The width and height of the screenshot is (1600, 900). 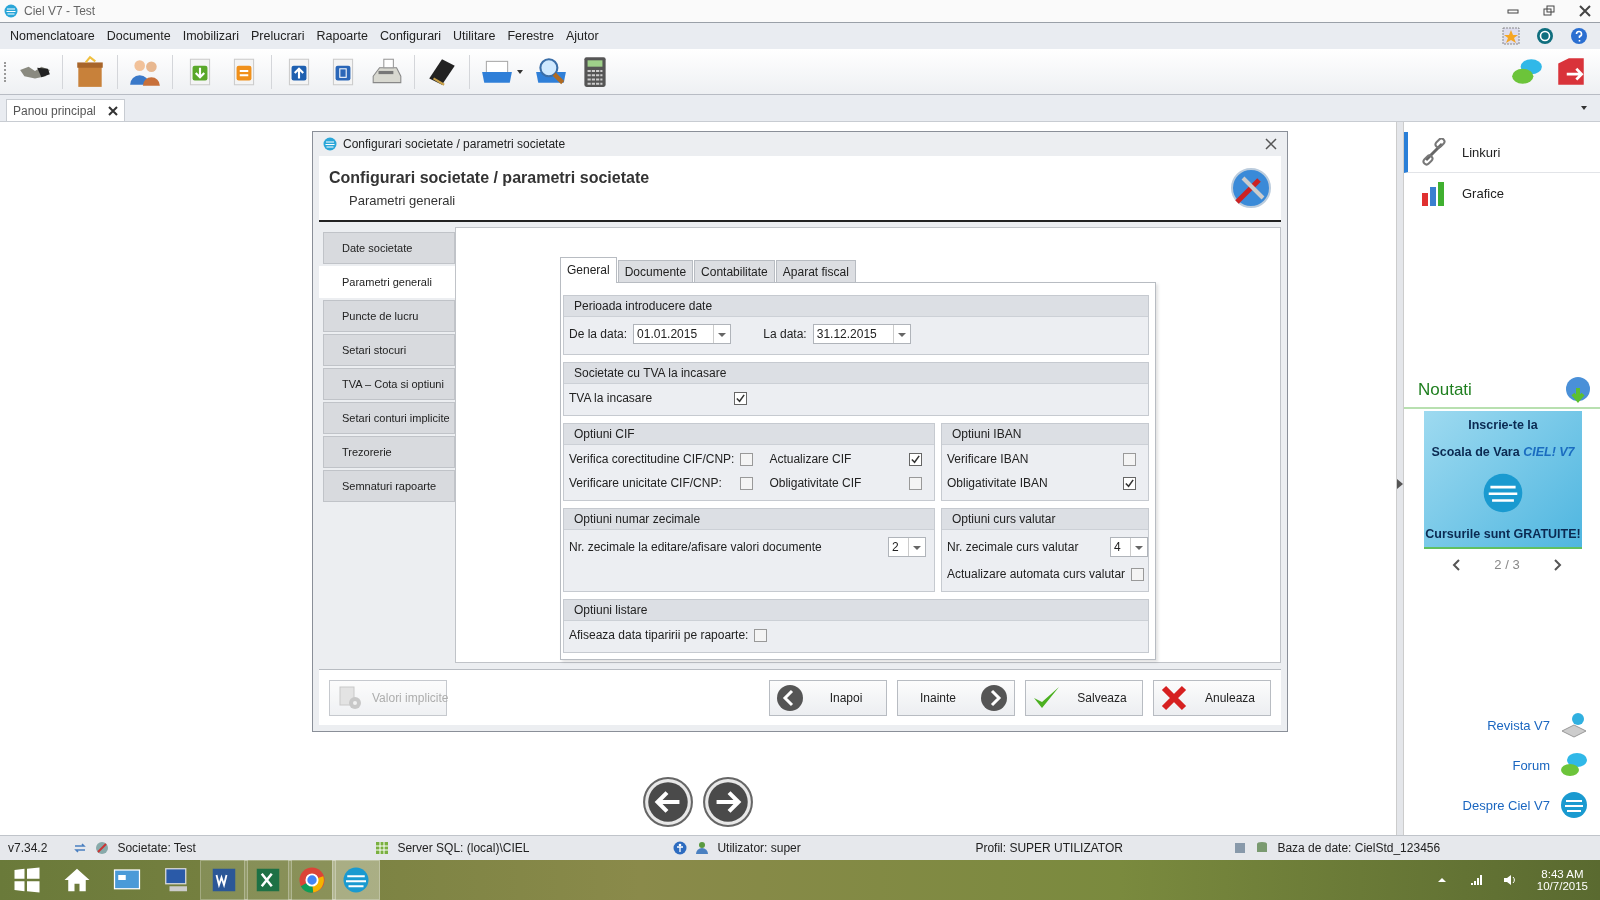 I want to click on user-text: Utilizator: super, so click(x=759, y=848).